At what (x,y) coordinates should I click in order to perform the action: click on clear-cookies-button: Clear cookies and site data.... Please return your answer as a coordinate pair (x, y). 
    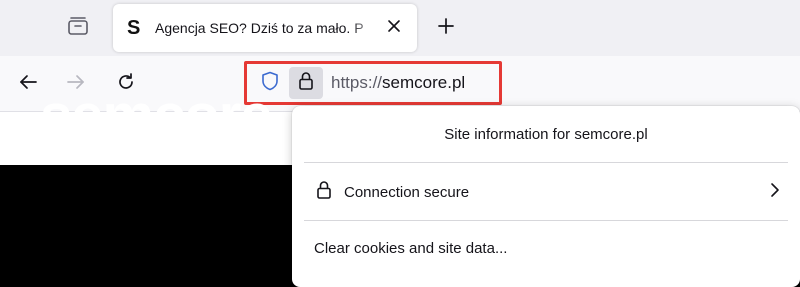
    Looking at the image, I should click on (546, 248).